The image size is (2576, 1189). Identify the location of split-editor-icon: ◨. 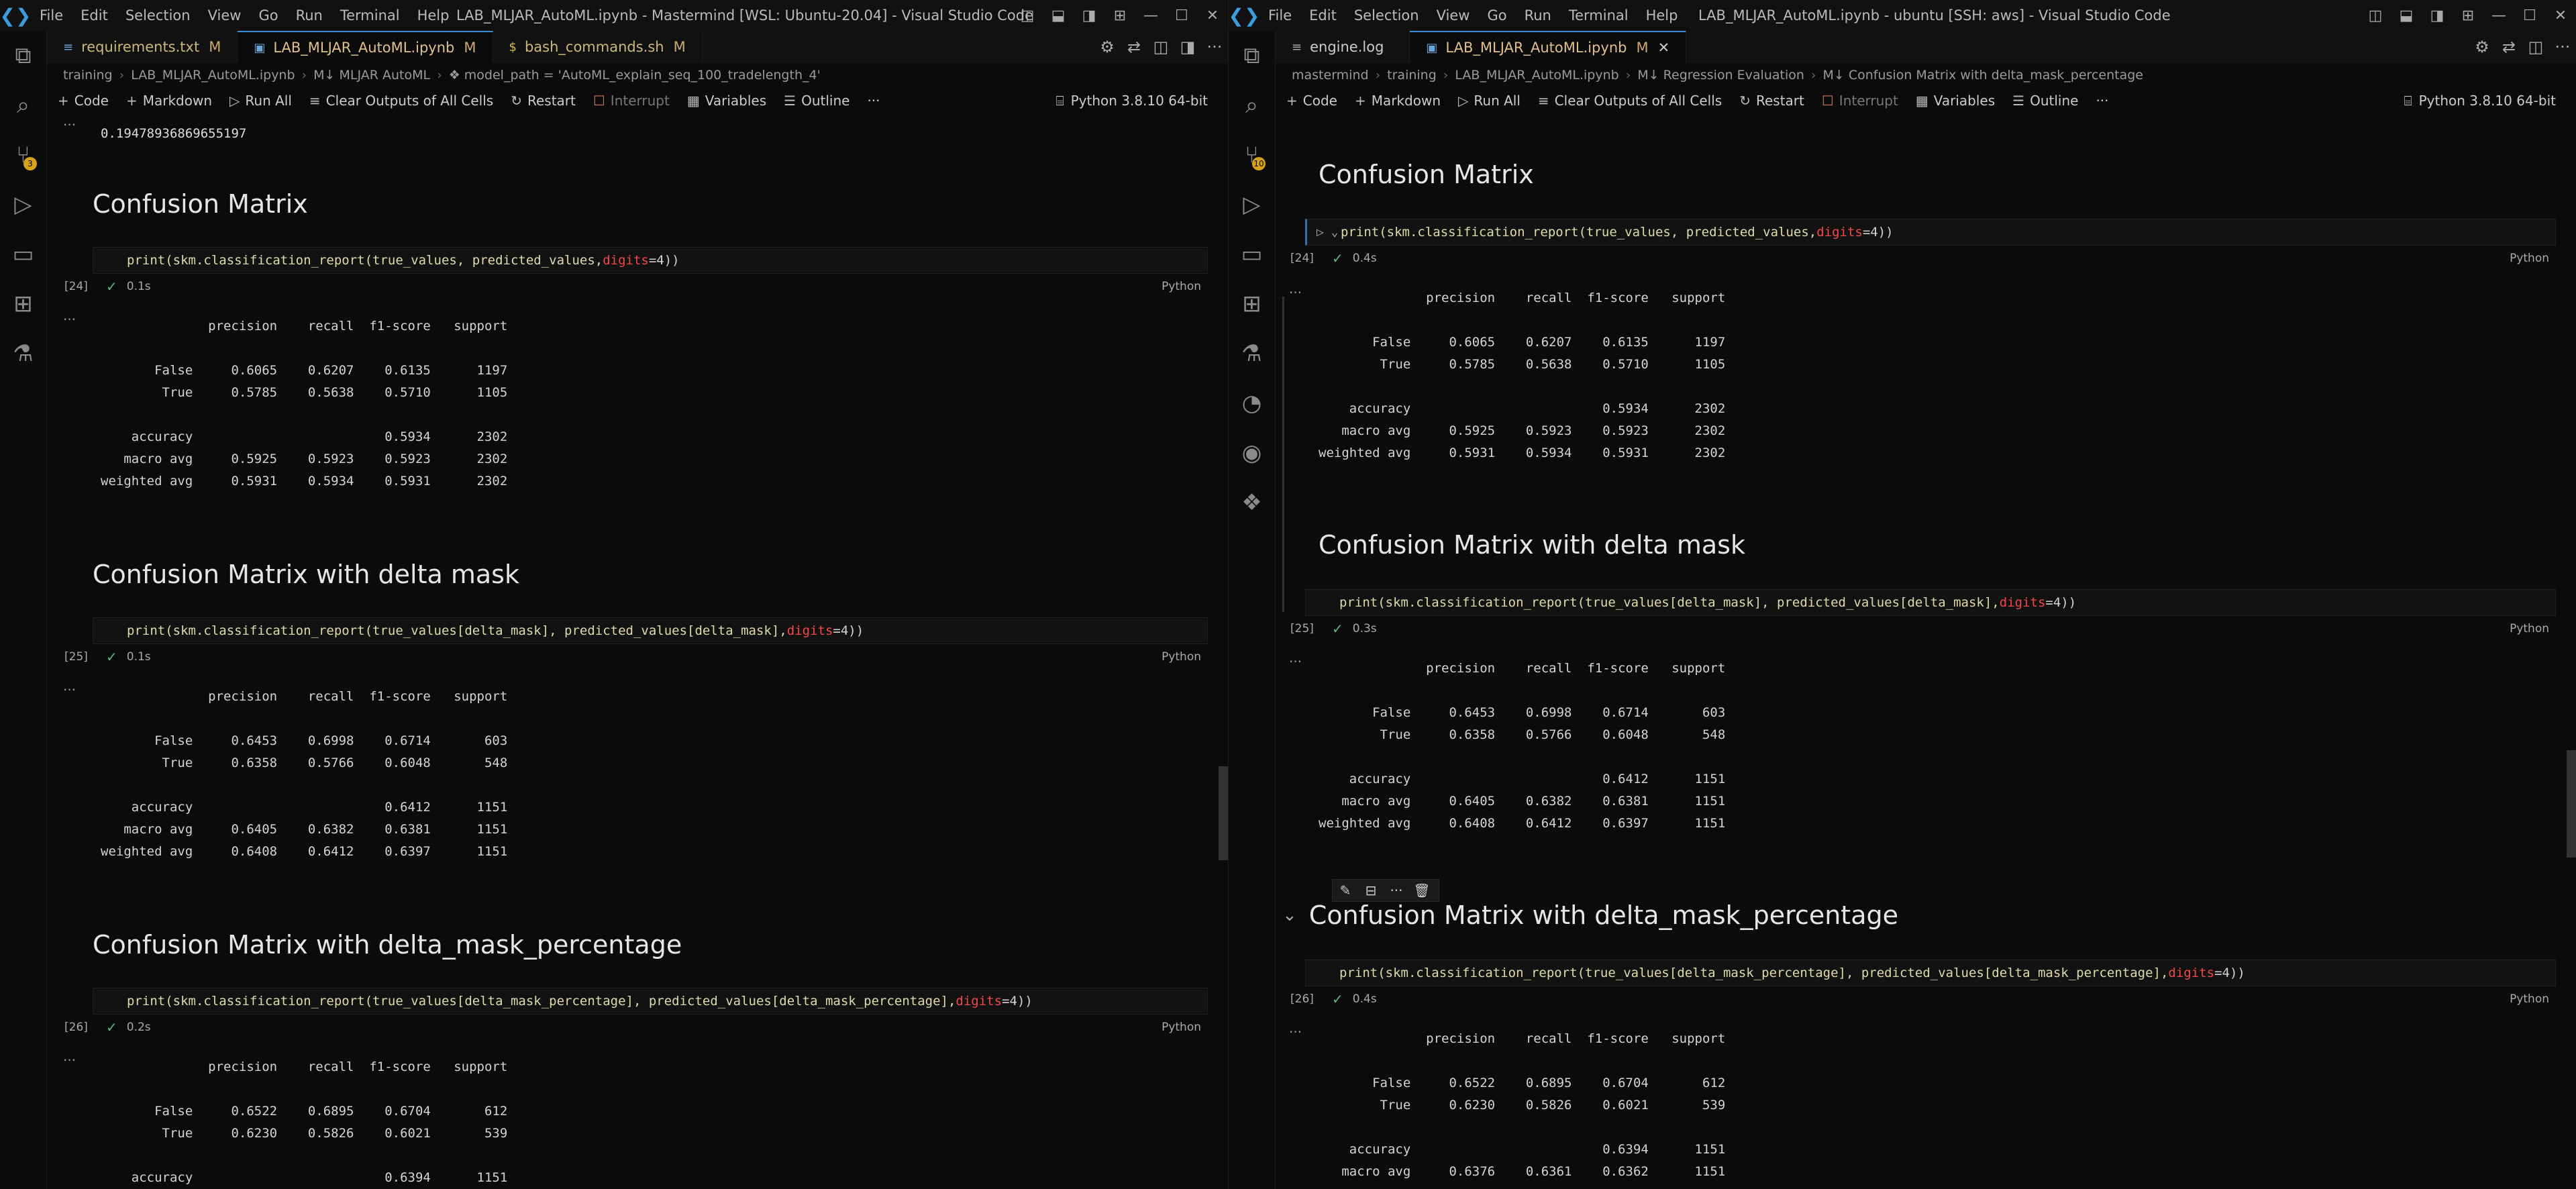
(1187, 47).